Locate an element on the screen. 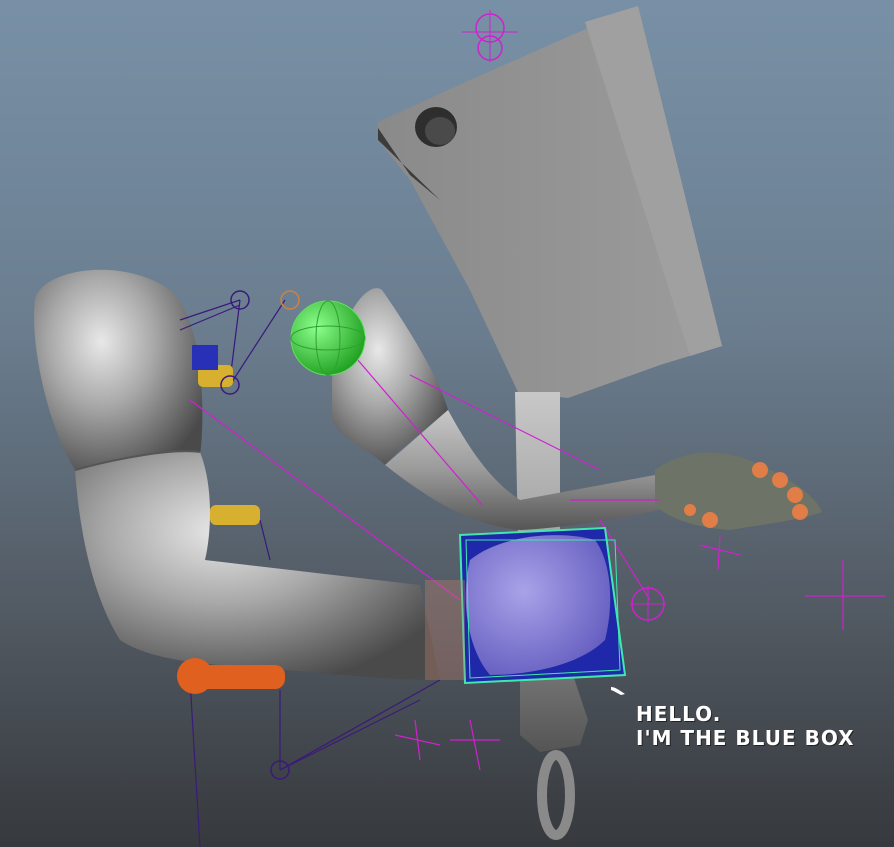  left-shoulder is located at coordinates (118, 372).